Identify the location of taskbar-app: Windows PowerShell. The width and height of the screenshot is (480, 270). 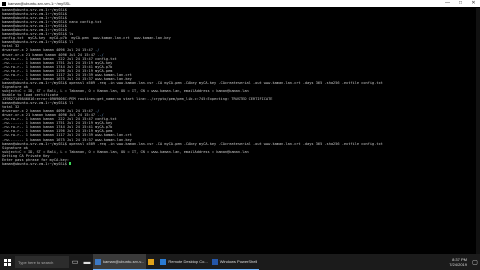
(234, 262).